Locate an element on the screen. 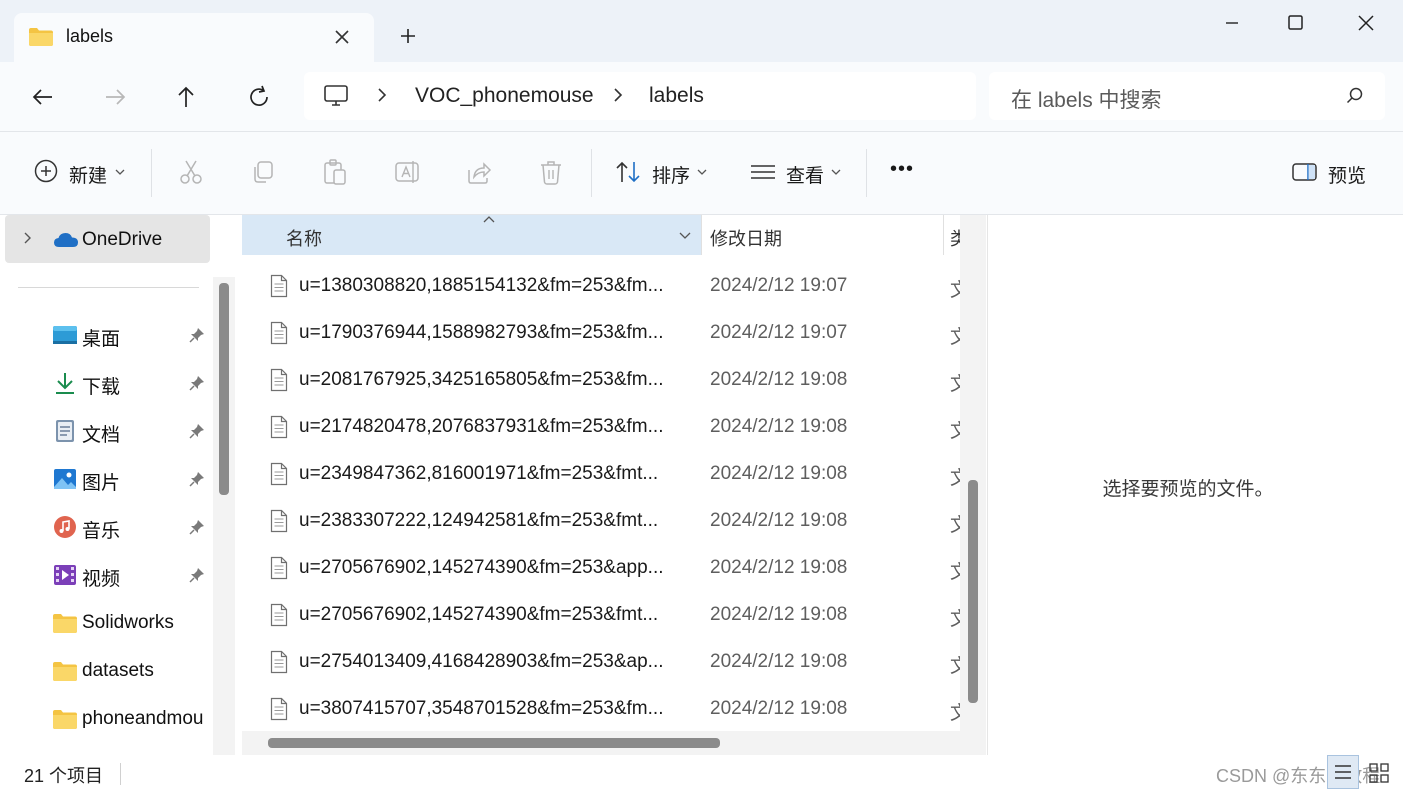 This screenshot has width=1403, height=792. tab-labels: labels is located at coordinates (194, 37).